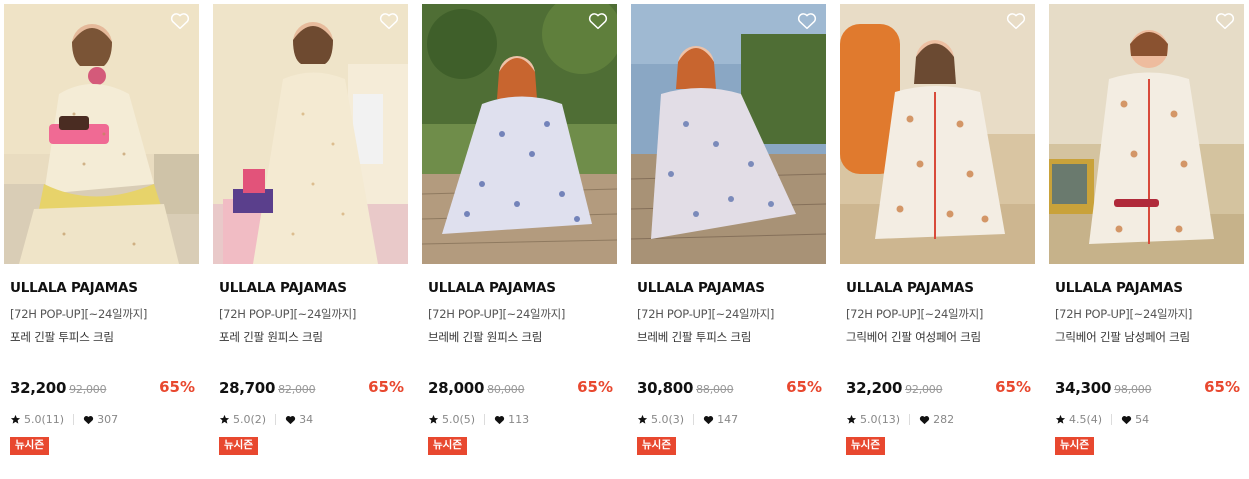 Image resolution: width=1249 pixels, height=479 pixels. What do you see at coordinates (1133, 389) in the screenshot?
I see `original-price: 98,000` at bounding box center [1133, 389].